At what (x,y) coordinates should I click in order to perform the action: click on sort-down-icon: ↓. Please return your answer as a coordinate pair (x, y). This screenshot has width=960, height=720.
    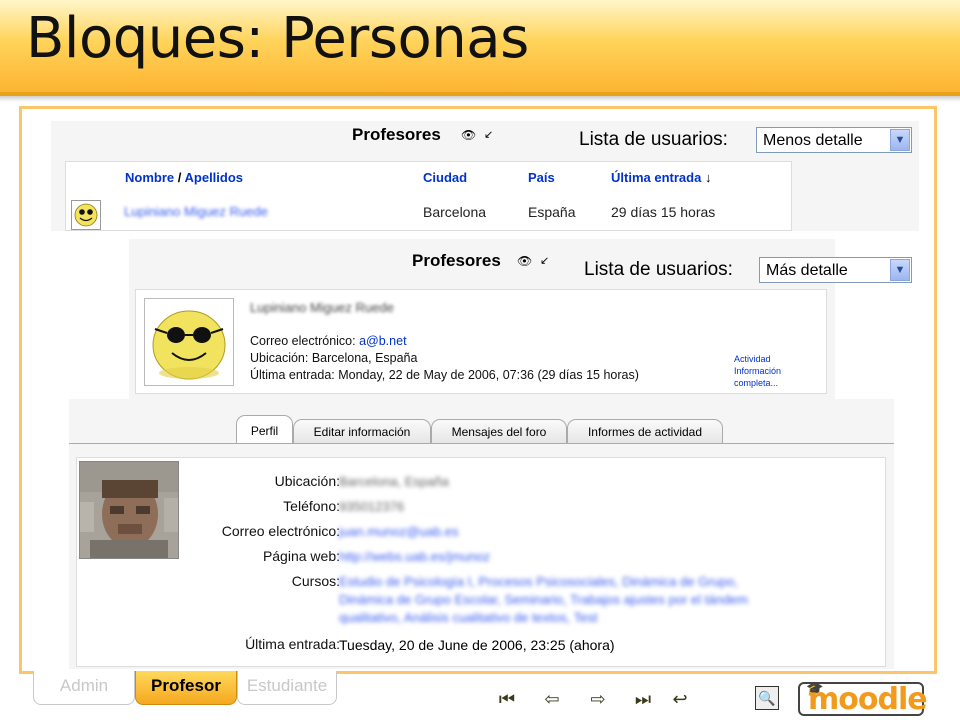
    Looking at the image, I should click on (708, 177).